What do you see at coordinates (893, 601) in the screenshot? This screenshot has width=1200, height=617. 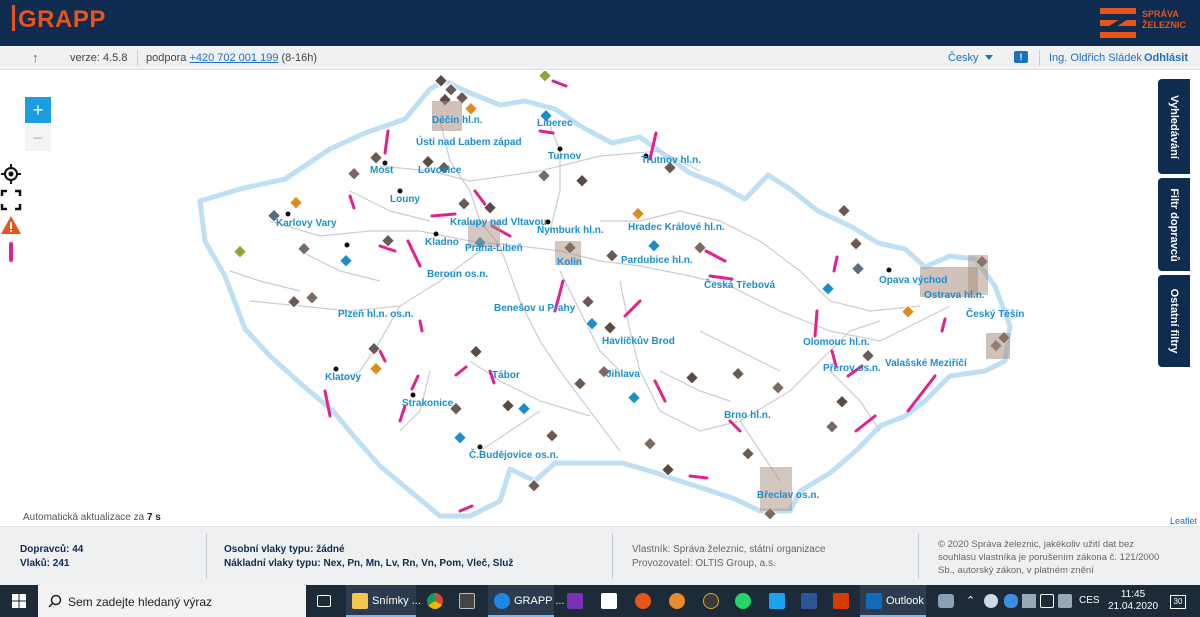 I see `taskbar-app-outlook: Outlook` at bounding box center [893, 601].